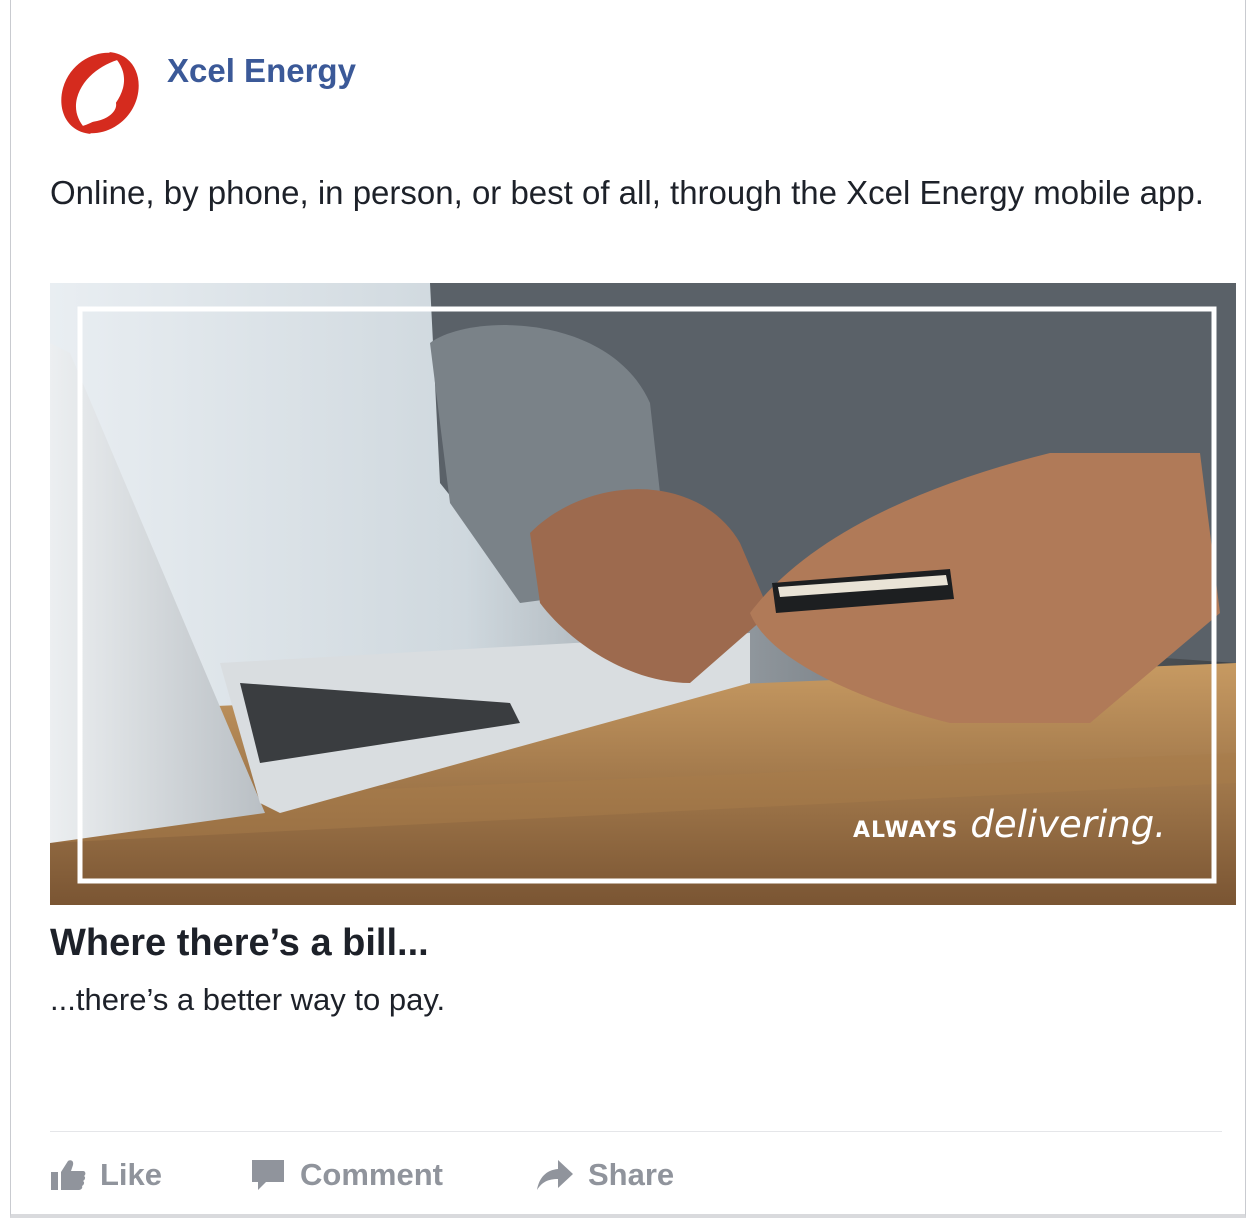 The image size is (1251, 1222). What do you see at coordinates (371, 1174) in the screenshot?
I see `comment-label: Comment` at bounding box center [371, 1174].